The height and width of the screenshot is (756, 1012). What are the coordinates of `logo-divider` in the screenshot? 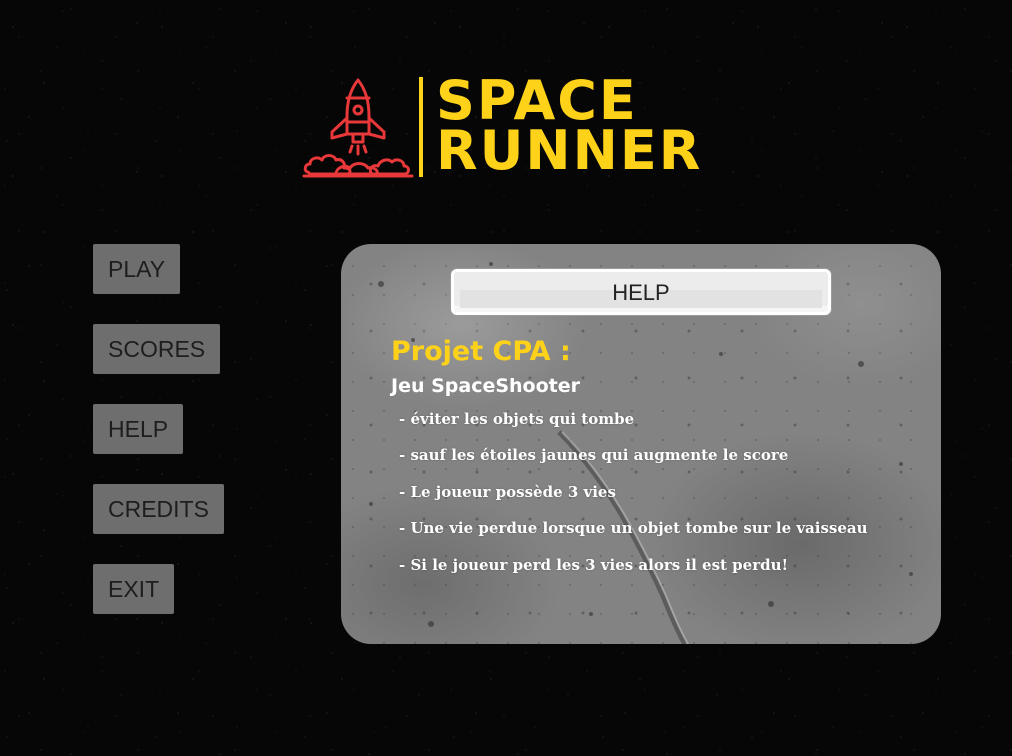 It's located at (421, 127).